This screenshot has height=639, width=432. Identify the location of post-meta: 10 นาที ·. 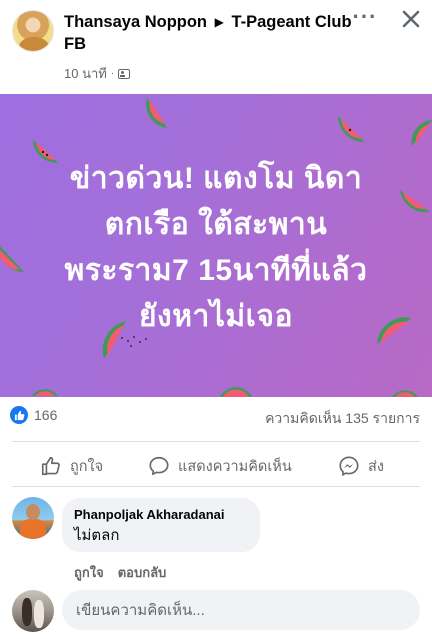
(97, 73).